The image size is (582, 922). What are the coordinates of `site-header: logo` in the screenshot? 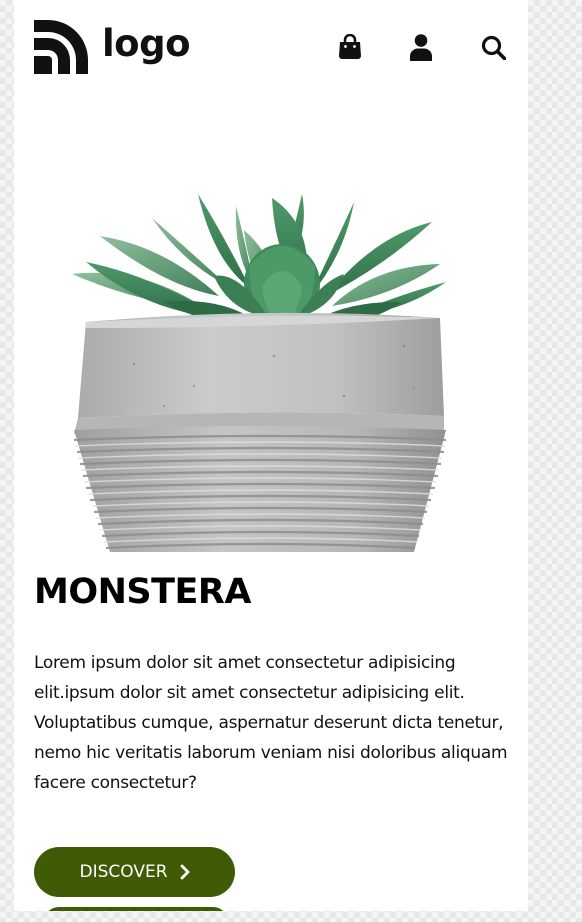 It's located at (271, 48).